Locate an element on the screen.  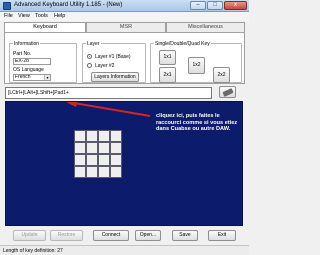
bottom-toolbar: Update Restore Connect Open... Save Exit is located at coordinates (124, 236).